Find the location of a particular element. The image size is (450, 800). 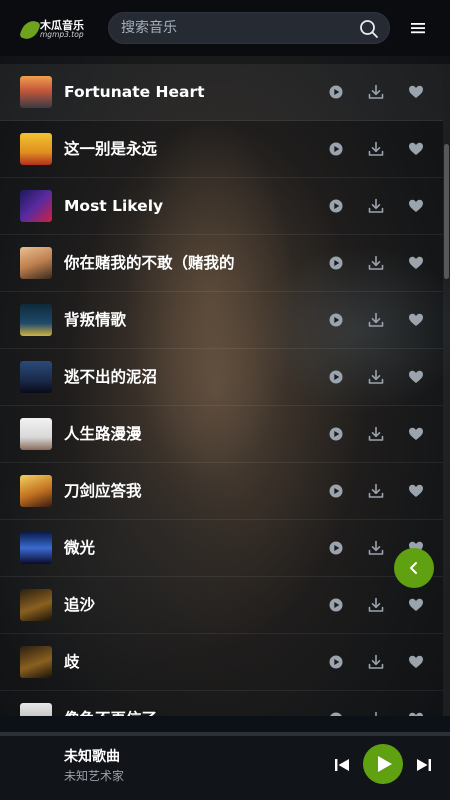

song-row: 追沙 is located at coordinates (221, 605).